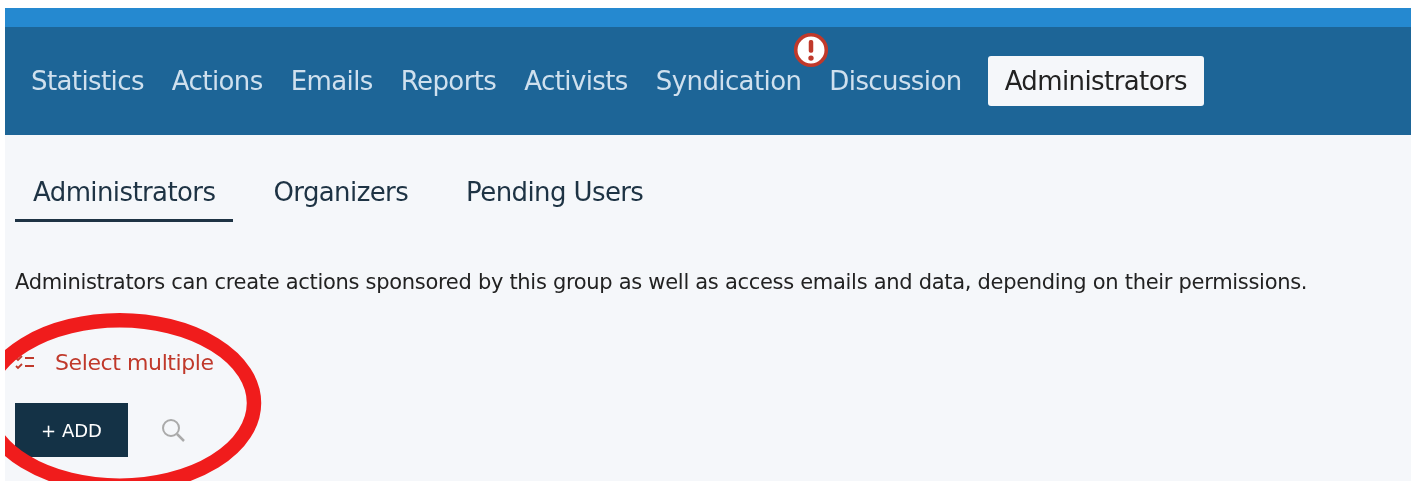 This screenshot has height=481, width=1411. I want to click on nav-tab: Activists, so click(576, 81).